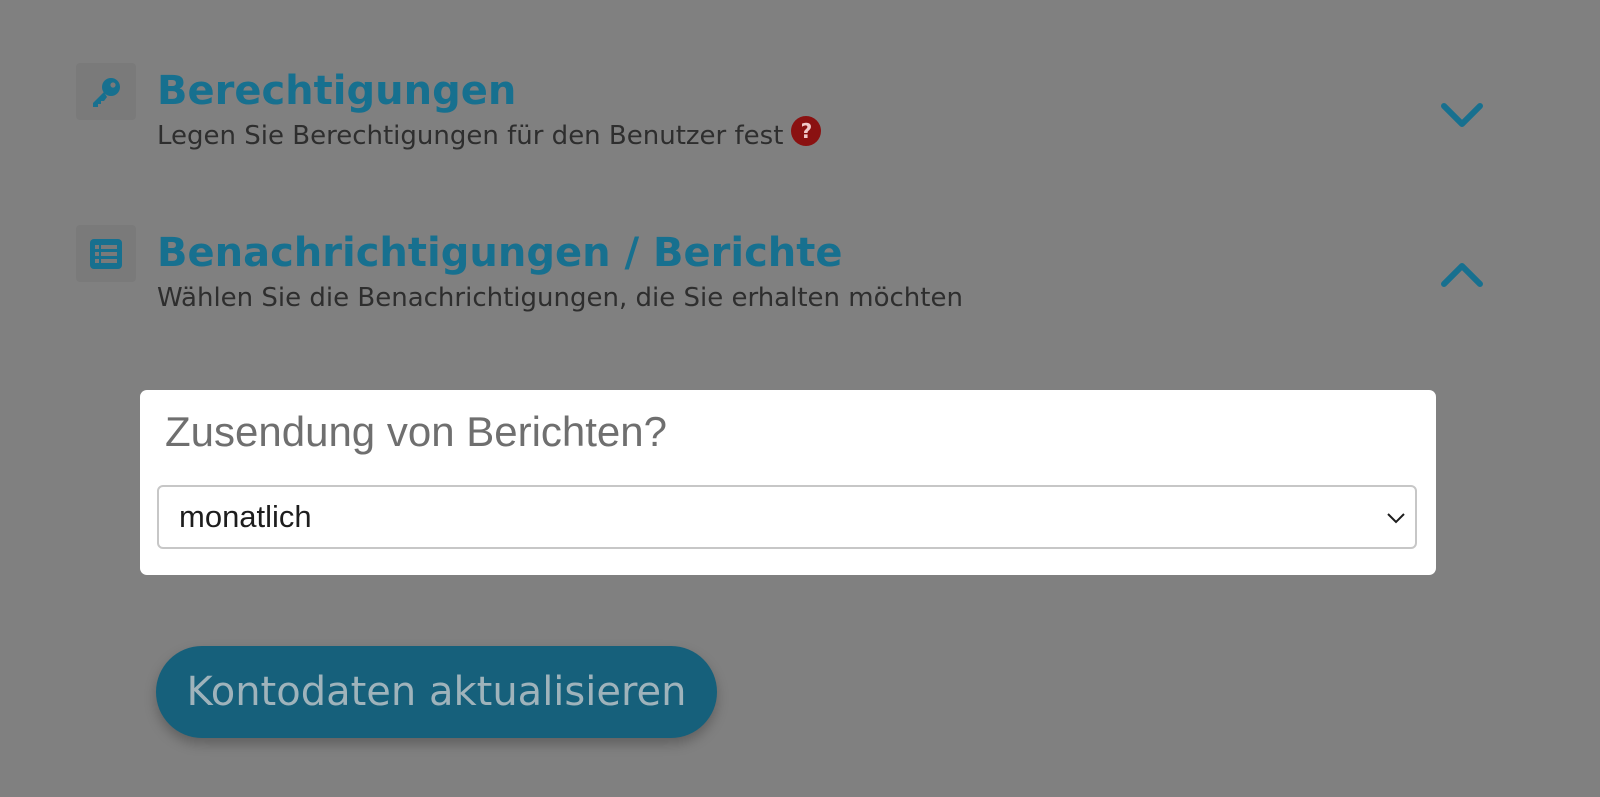 The width and height of the screenshot is (1600, 797). I want to click on chevron-up-icon, so click(1462, 275).